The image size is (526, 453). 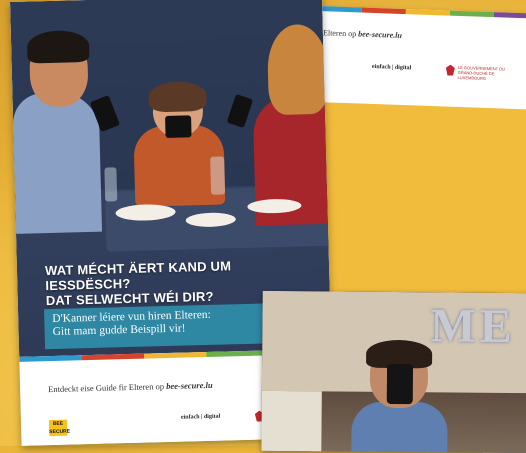 I want to click on bee-secure-logo: BEE SECURE, so click(x=59, y=428).